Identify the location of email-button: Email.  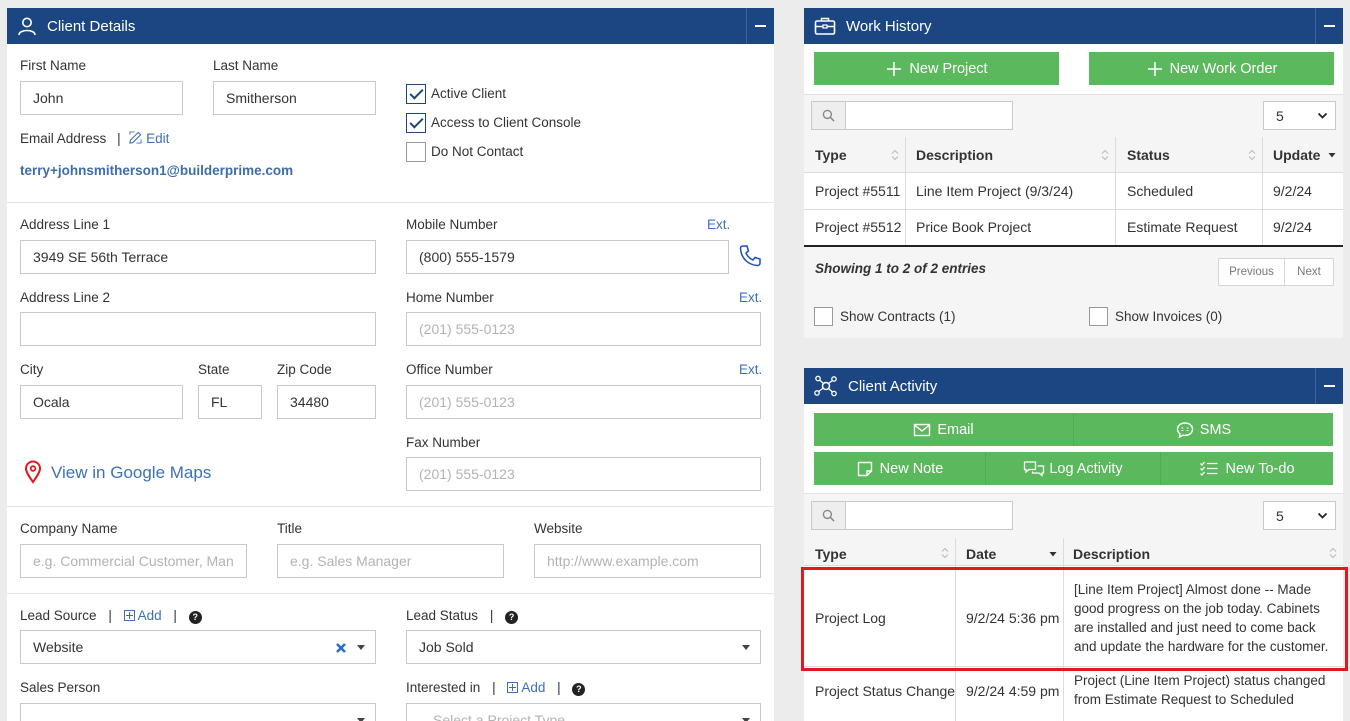
(943, 429).